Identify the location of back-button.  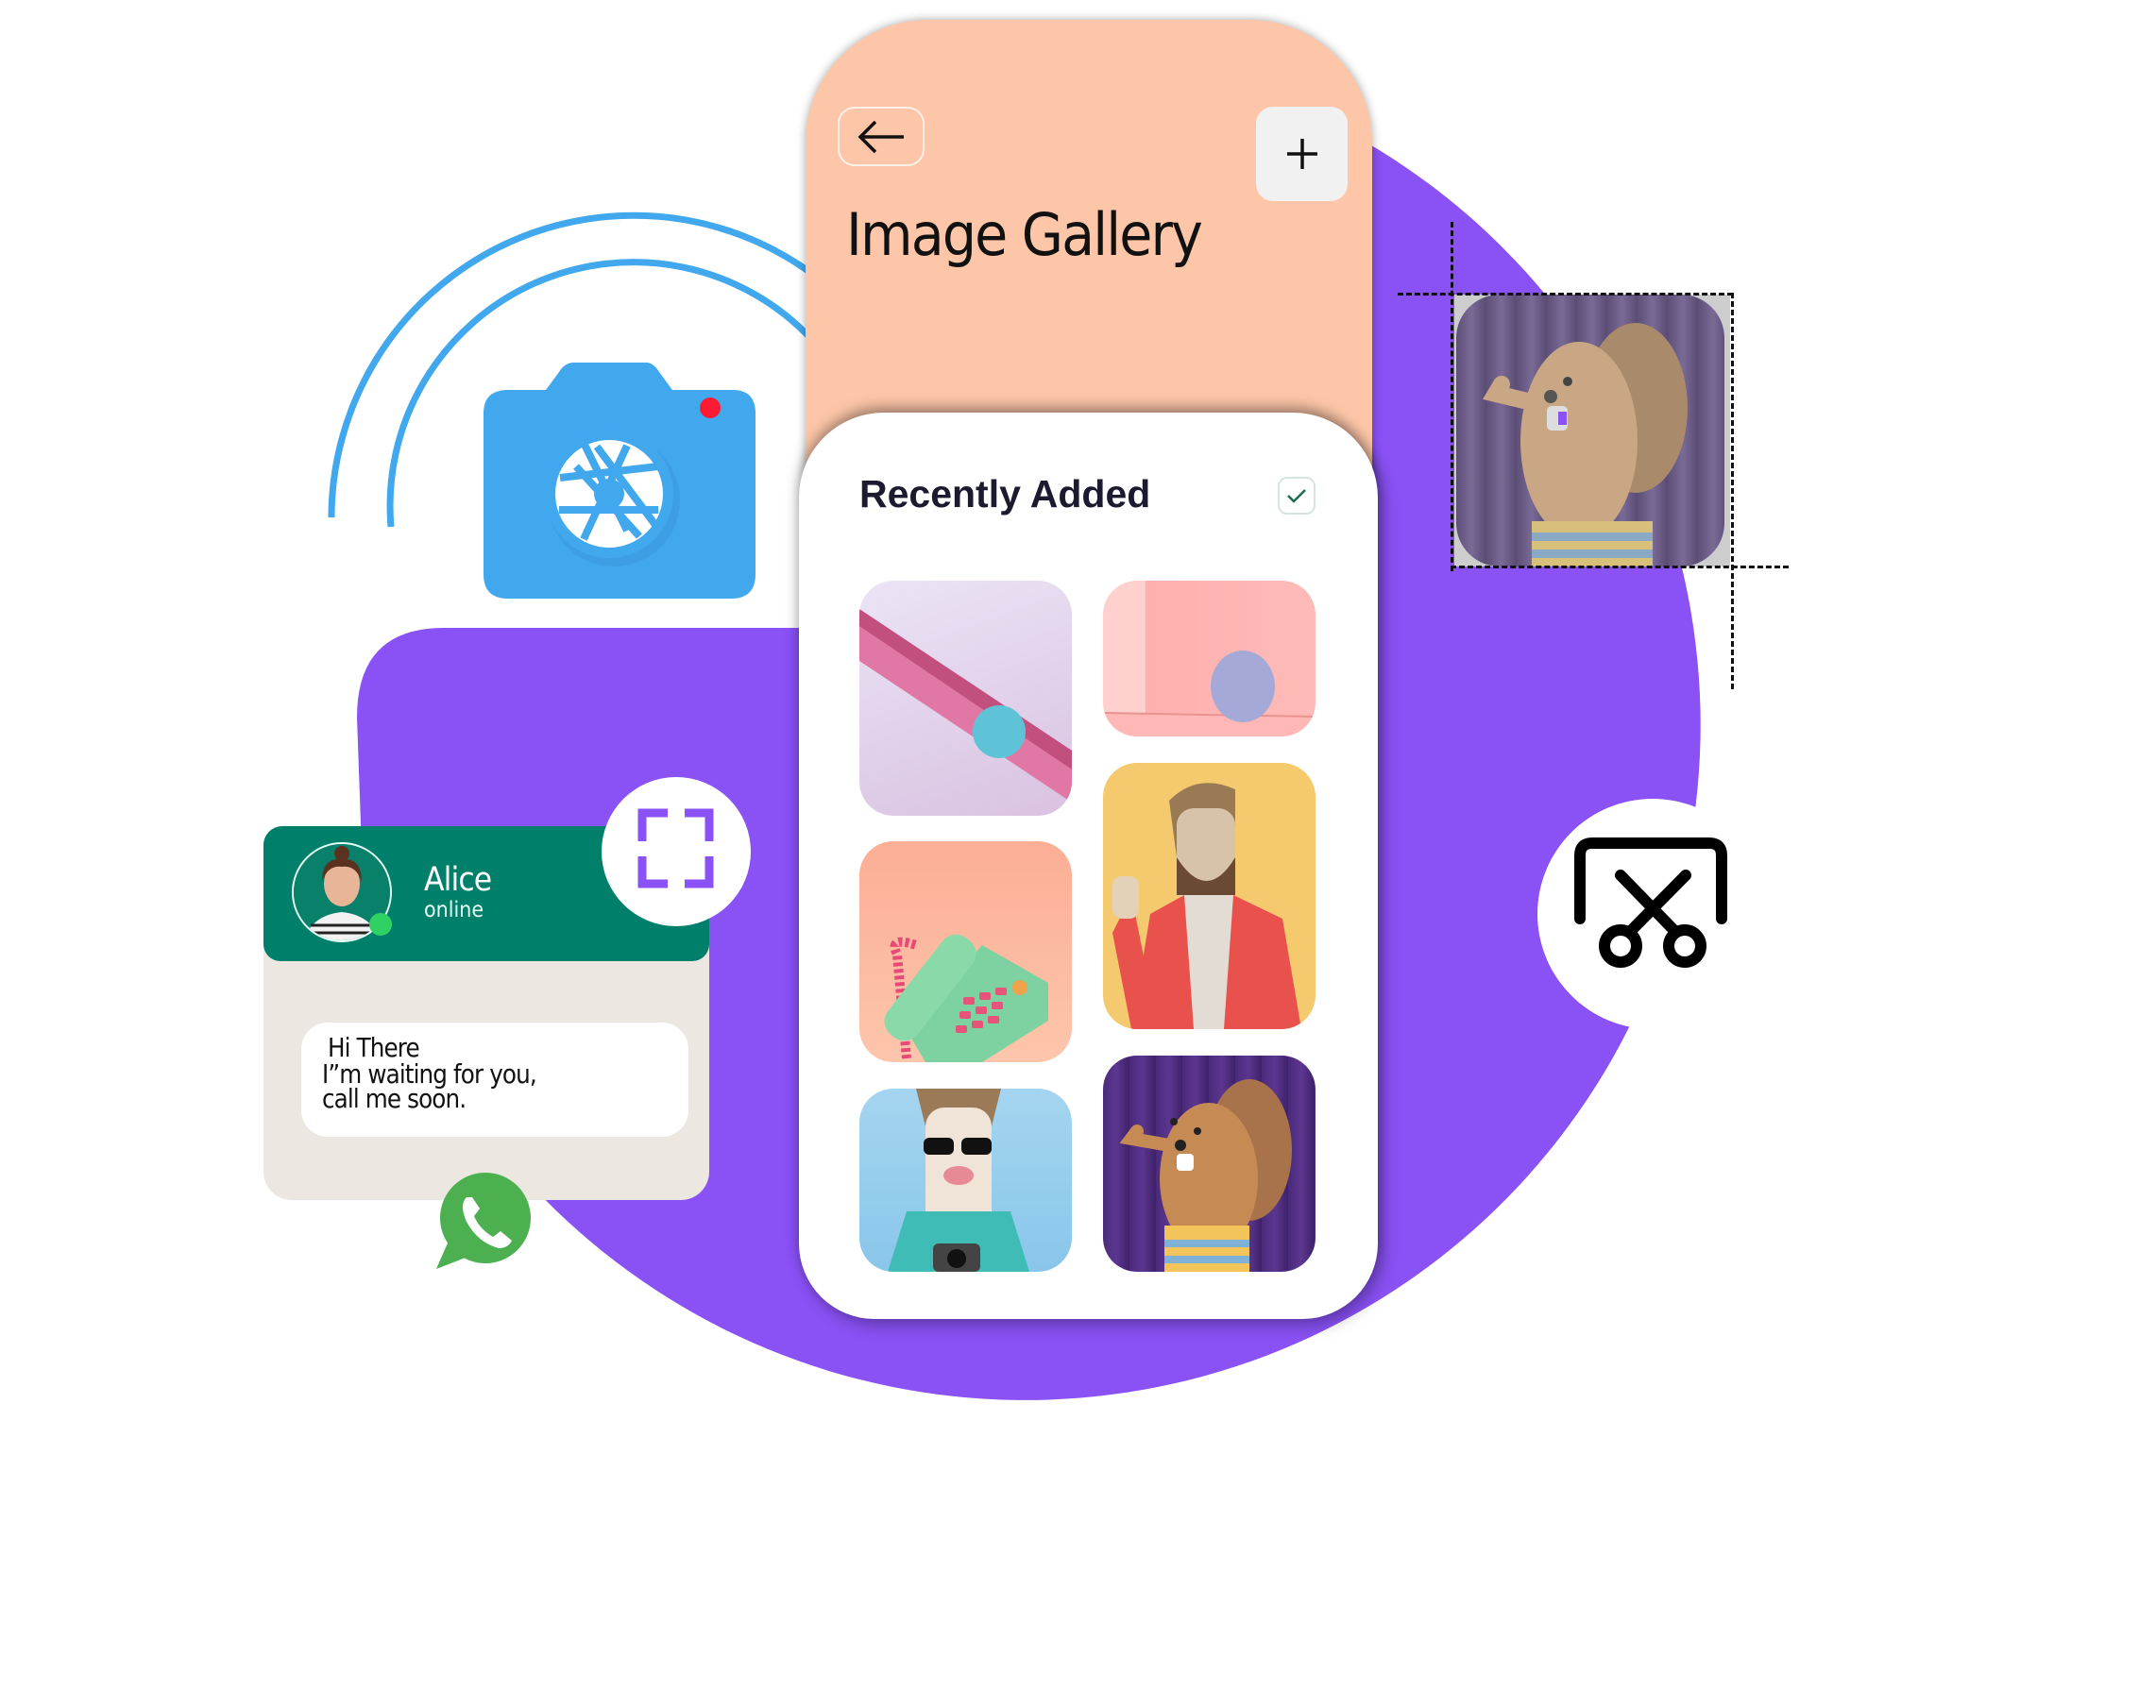
(882, 136).